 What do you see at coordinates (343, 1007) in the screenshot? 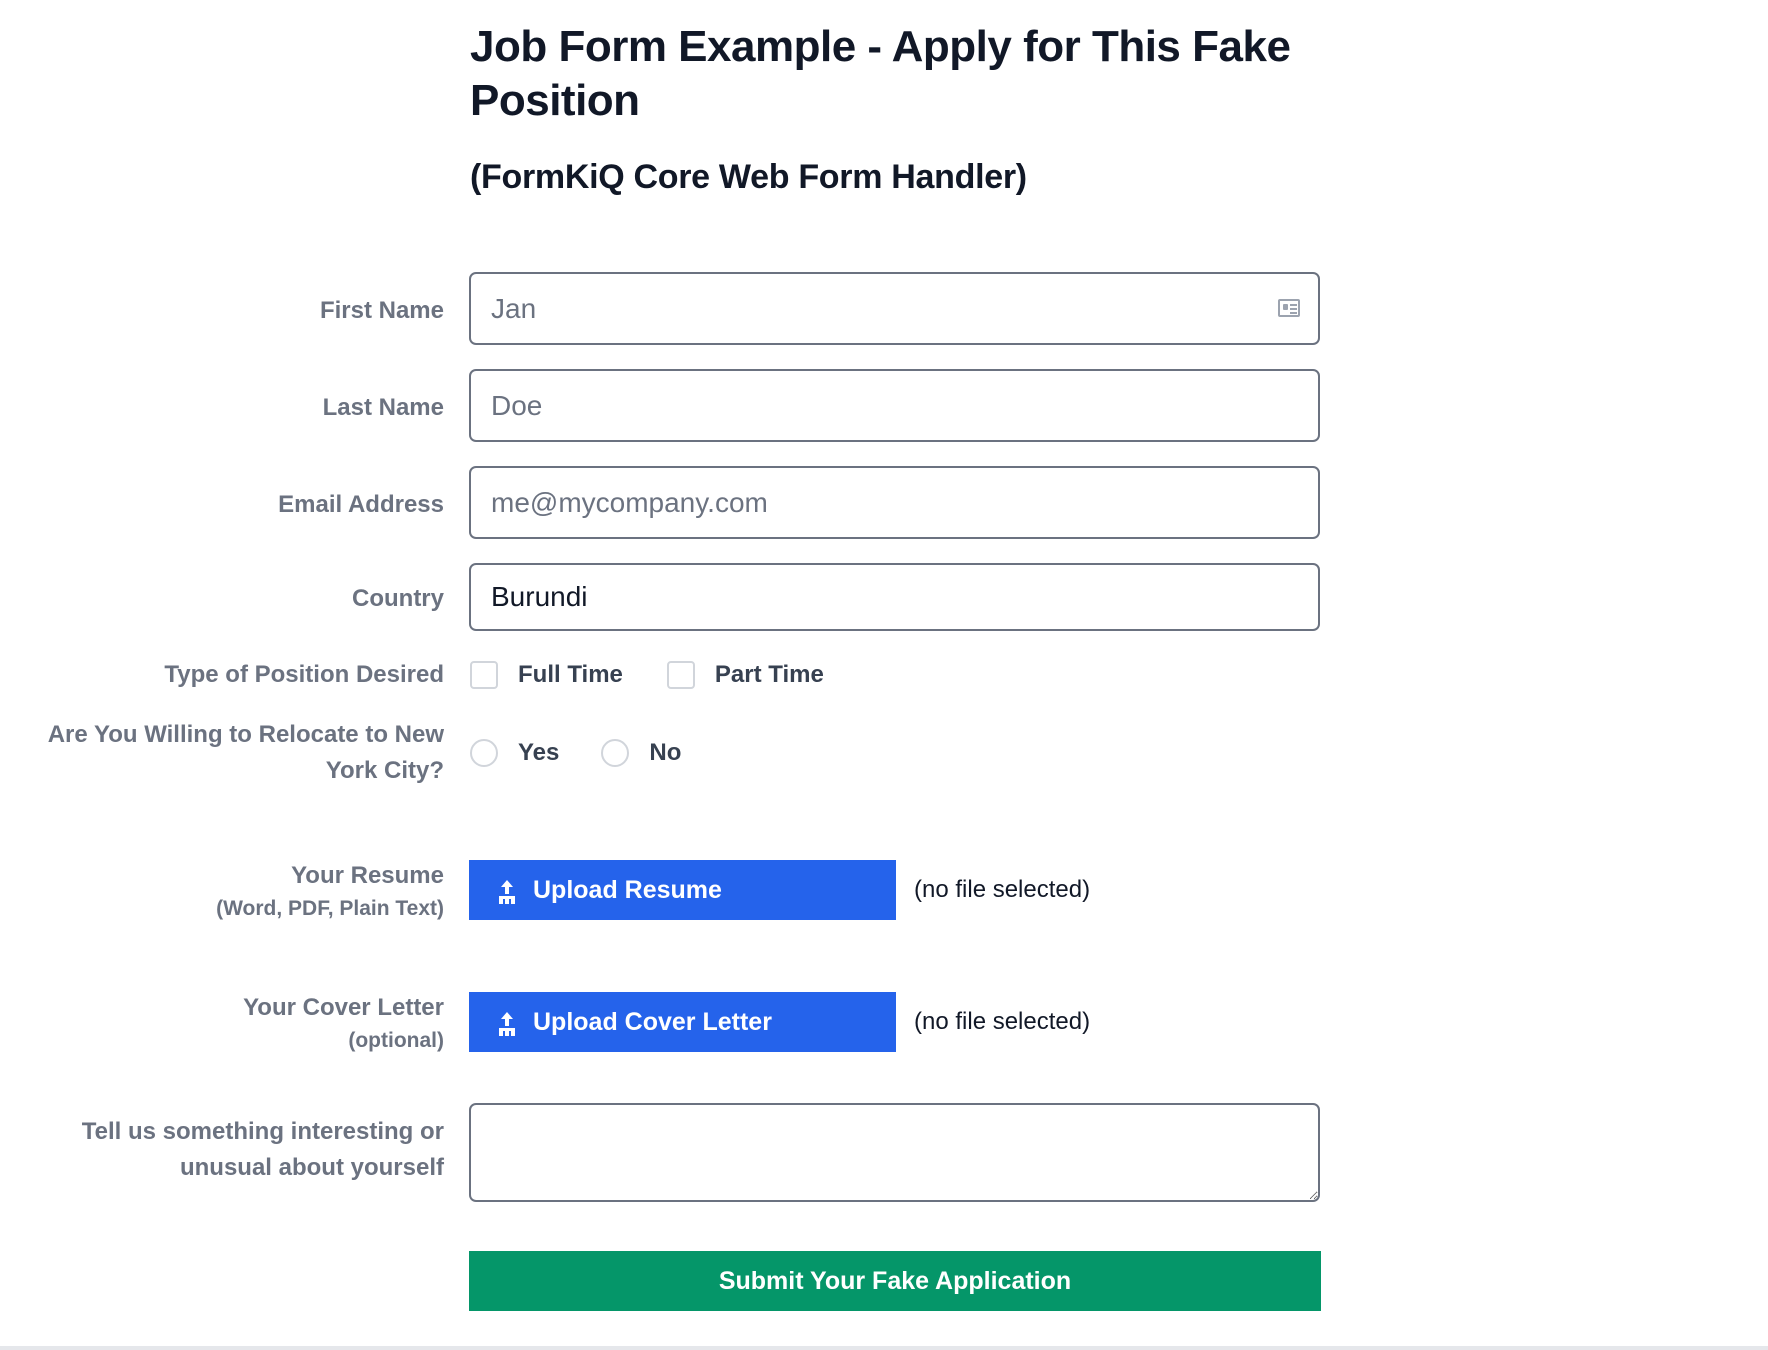
I see `cover-letter-label: Your Cover Letter` at bounding box center [343, 1007].